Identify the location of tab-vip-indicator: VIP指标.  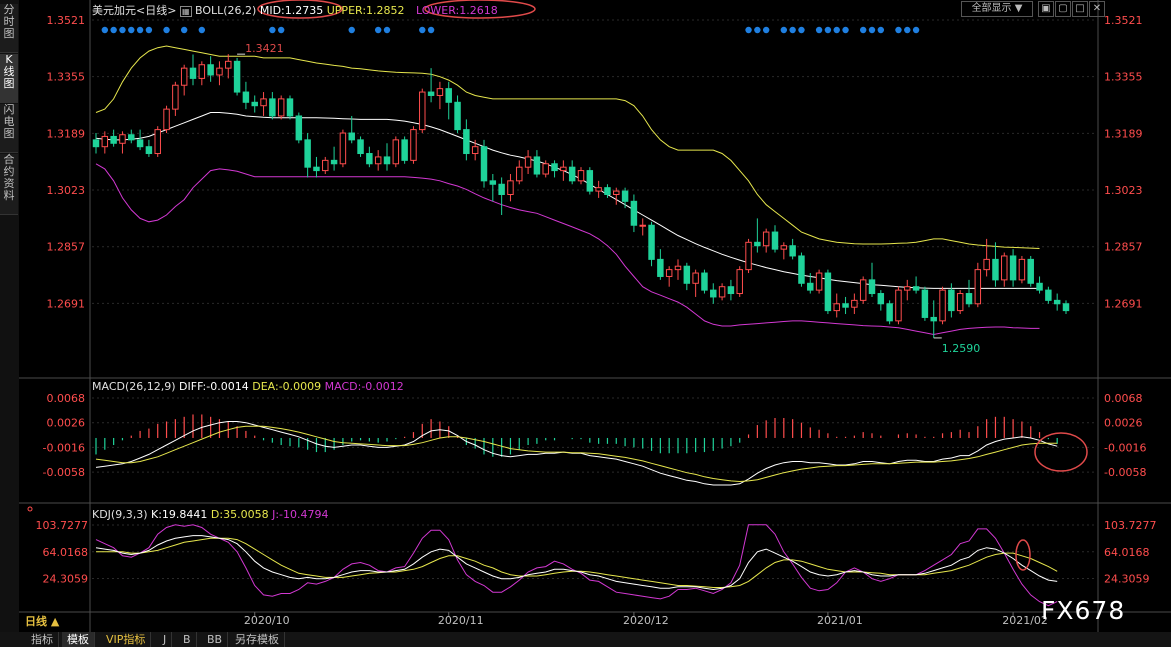
(126, 639).